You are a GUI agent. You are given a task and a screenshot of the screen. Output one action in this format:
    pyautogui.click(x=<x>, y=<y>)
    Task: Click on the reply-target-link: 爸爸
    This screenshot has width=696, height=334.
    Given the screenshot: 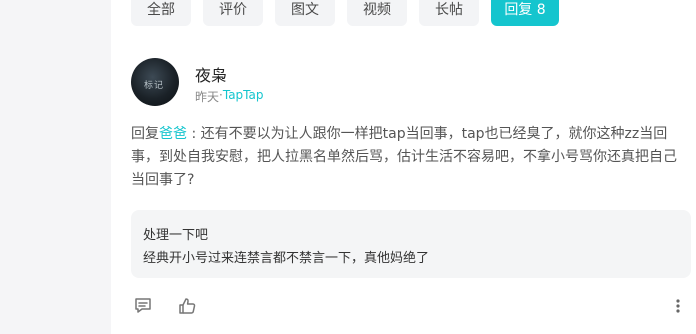 What is the action you would take?
    pyautogui.click(x=173, y=134)
    